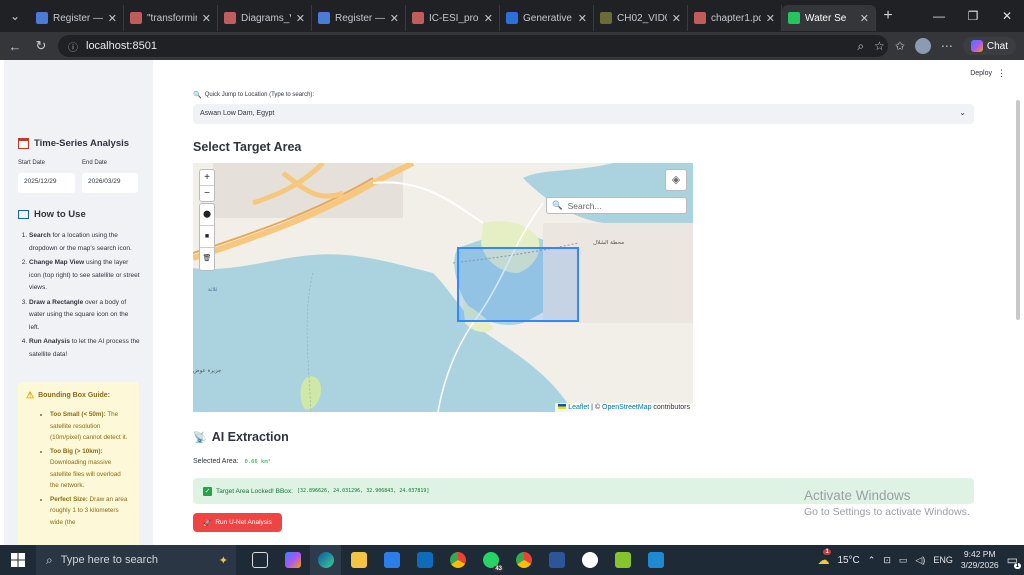 This screenshot has height=575, width=1024. Describe the element at coordinates (973, 16) in the screenshot. I see `maximize-button: ❐` at that location.